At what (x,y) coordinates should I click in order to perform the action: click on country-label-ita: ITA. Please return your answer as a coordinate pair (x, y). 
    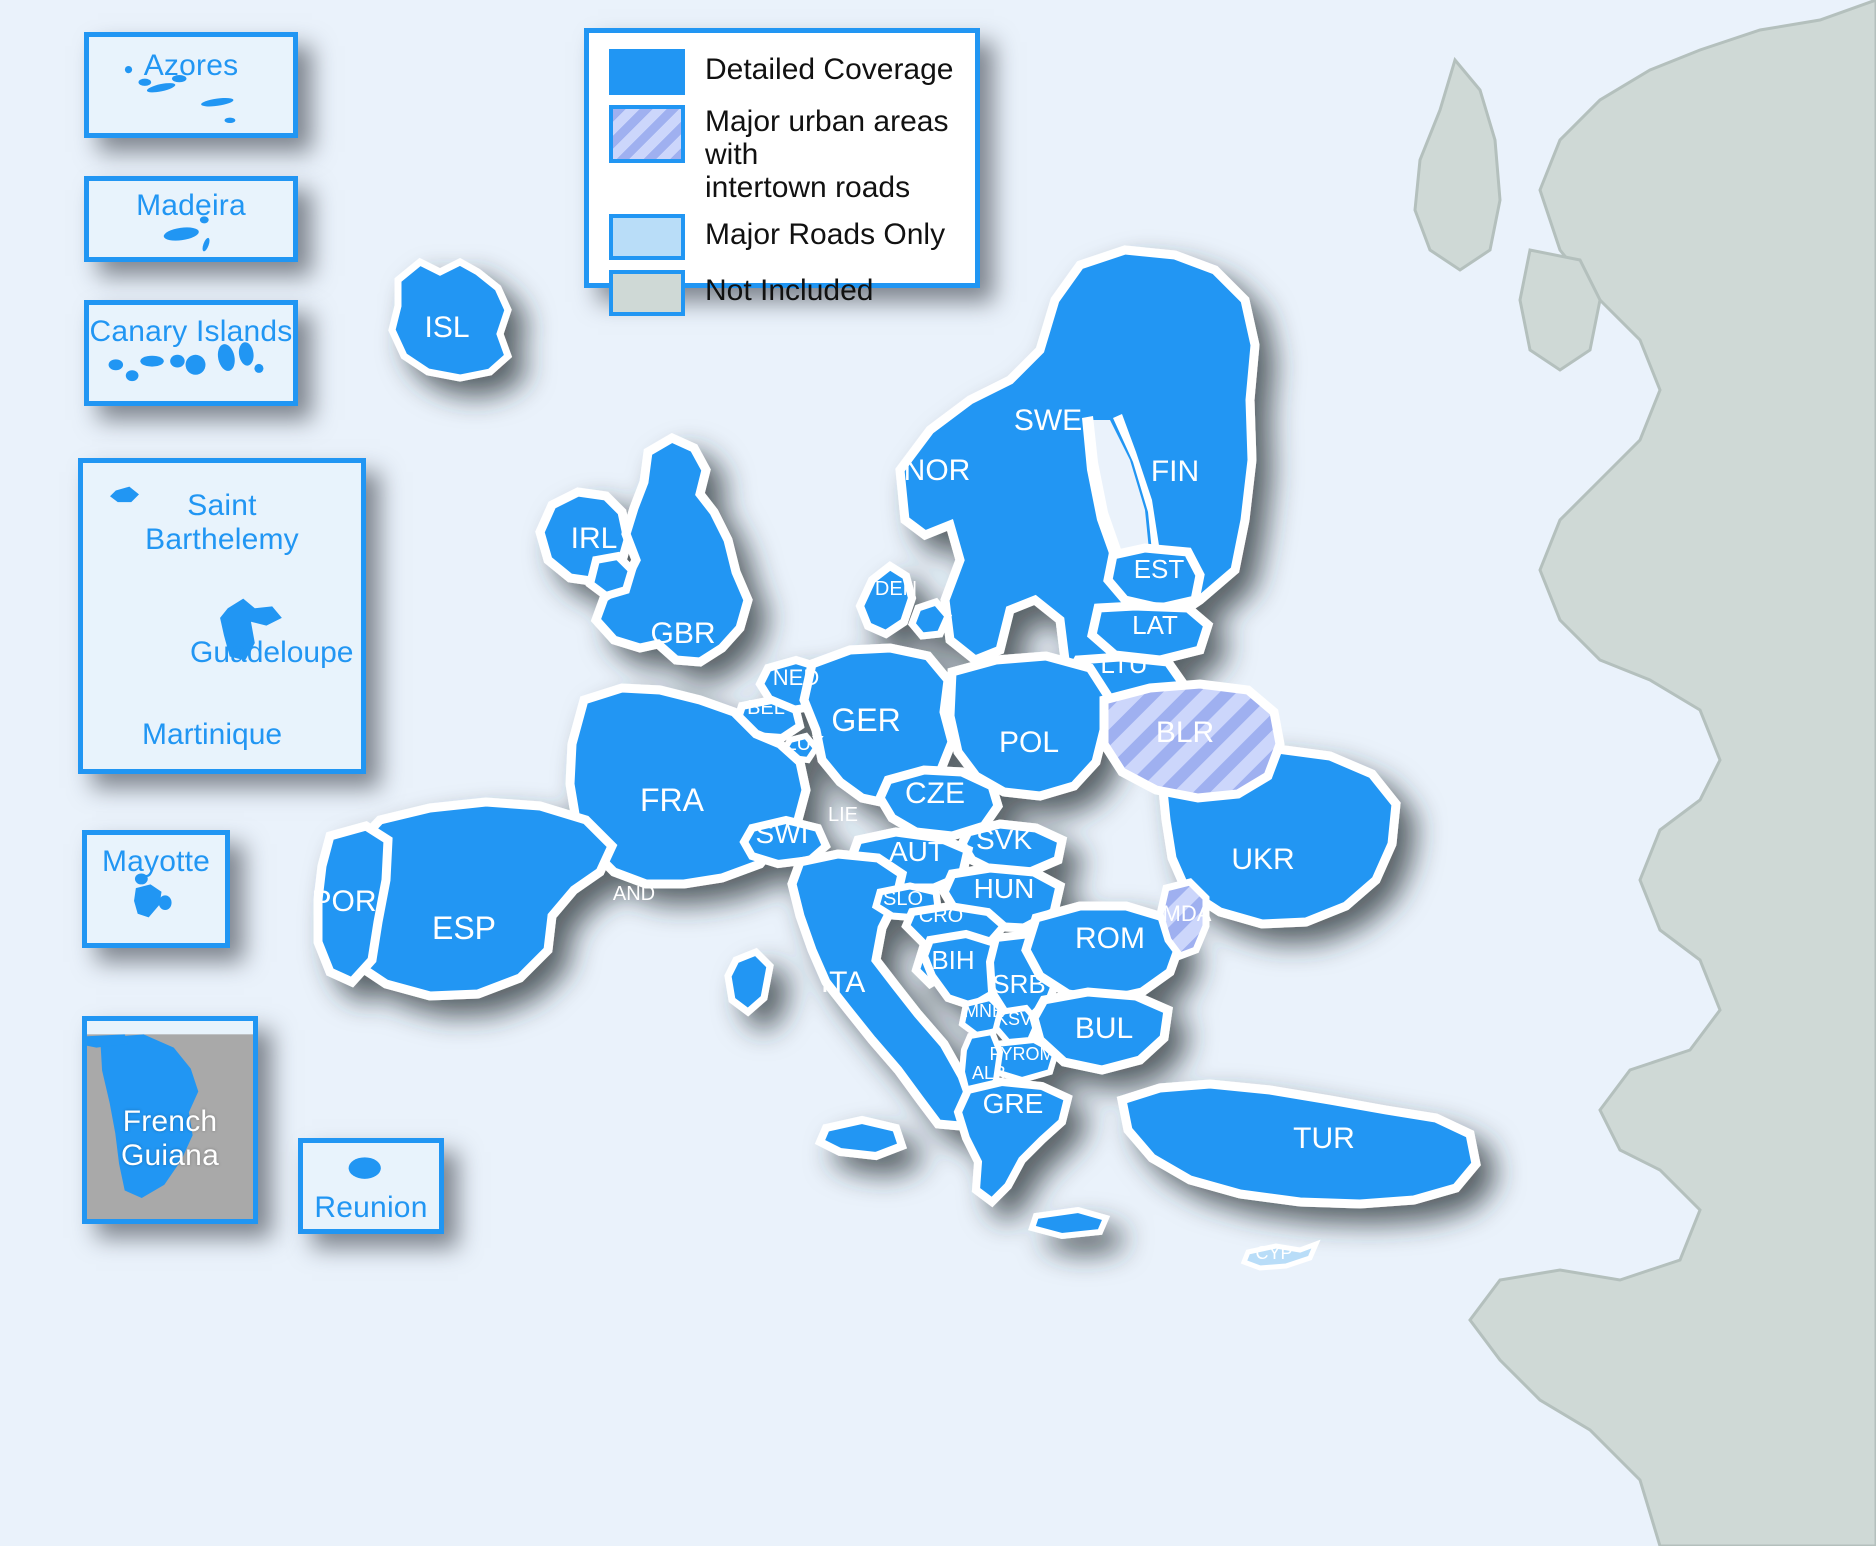
    Looking at the image, I should click on (843, 982).